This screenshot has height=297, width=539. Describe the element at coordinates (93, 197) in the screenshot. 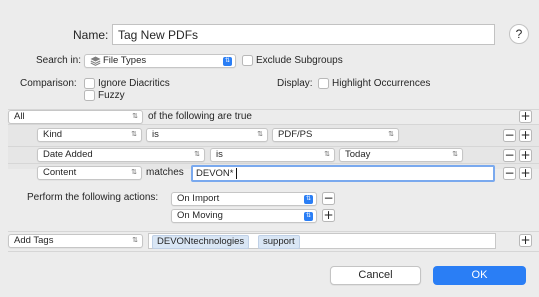

I see `actions-label: Perform the following actions:` at that location.